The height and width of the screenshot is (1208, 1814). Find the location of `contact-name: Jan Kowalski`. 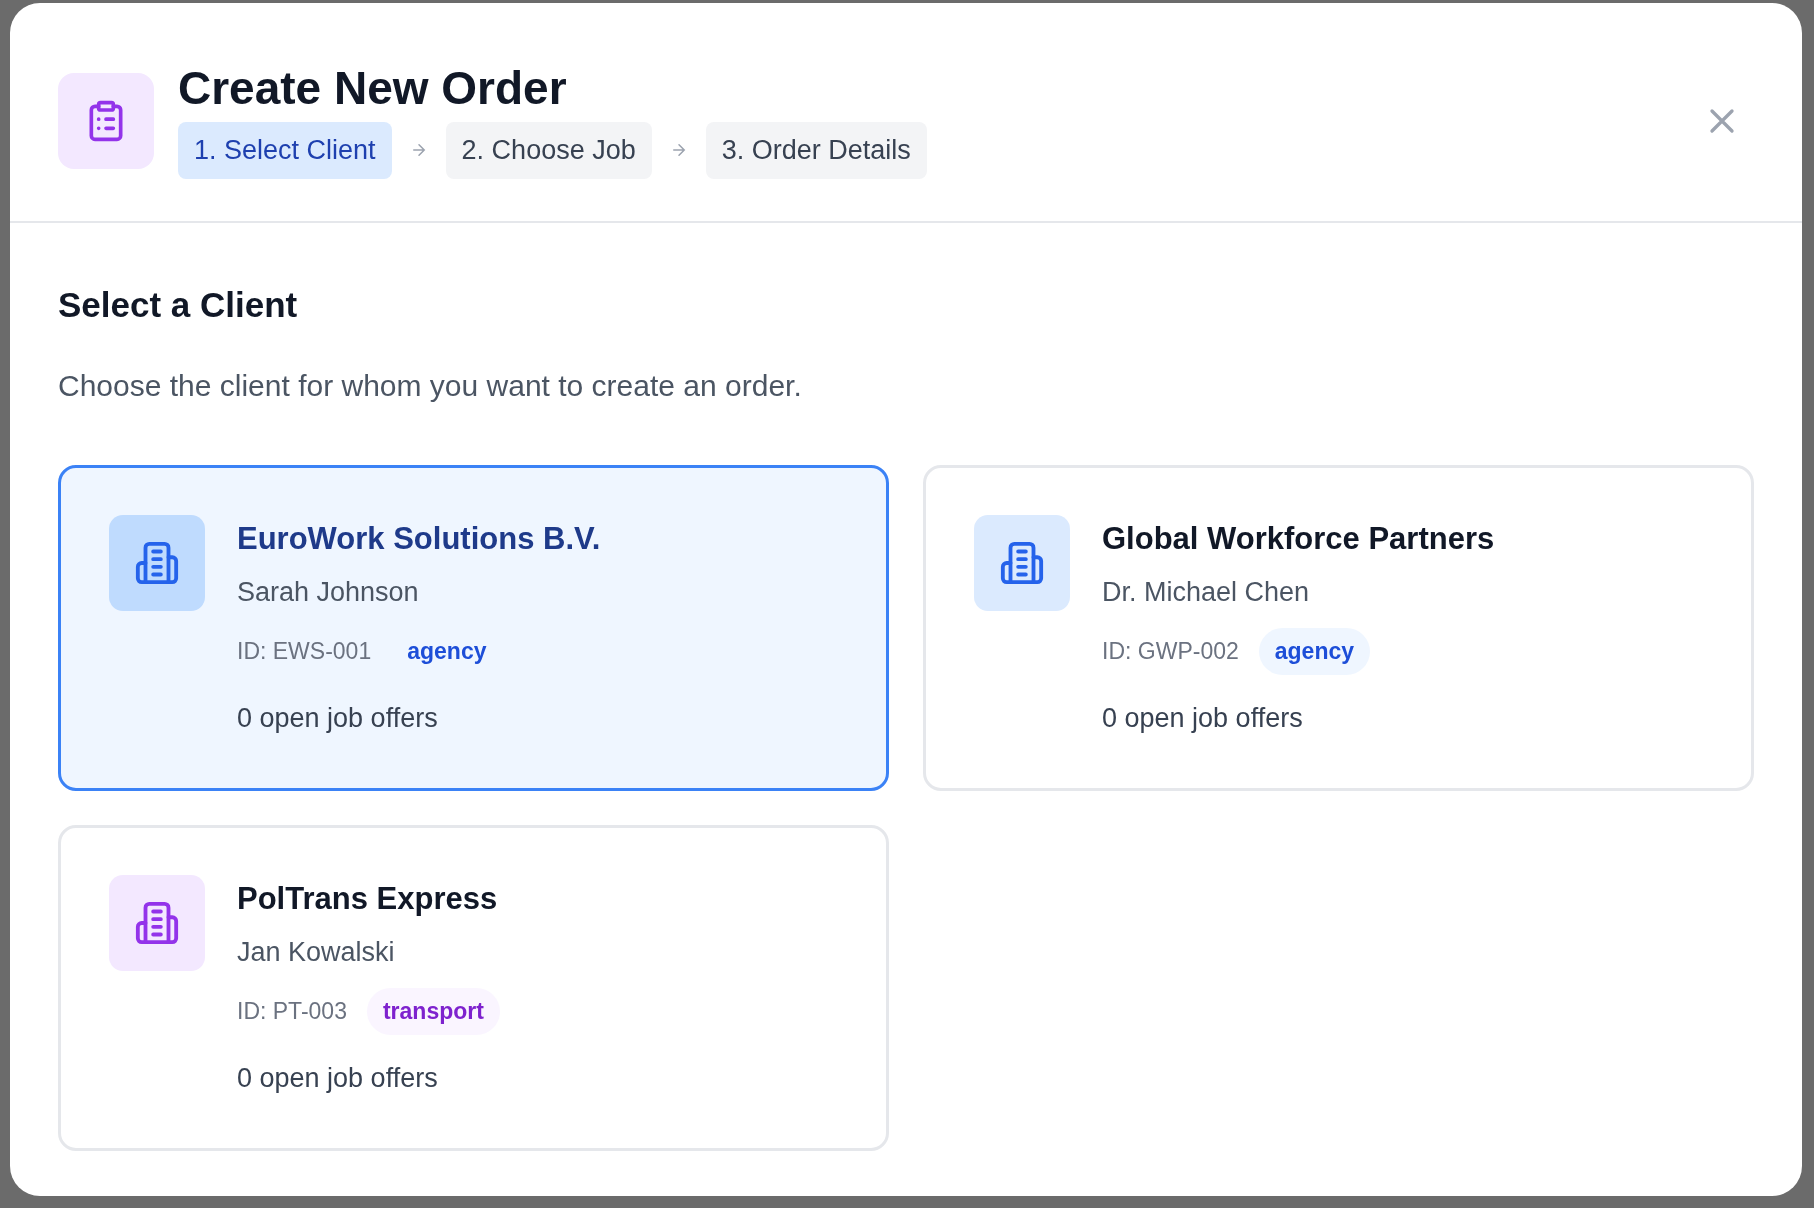

contact-name: Jan Kowalski is located at coordinates (316, 952).